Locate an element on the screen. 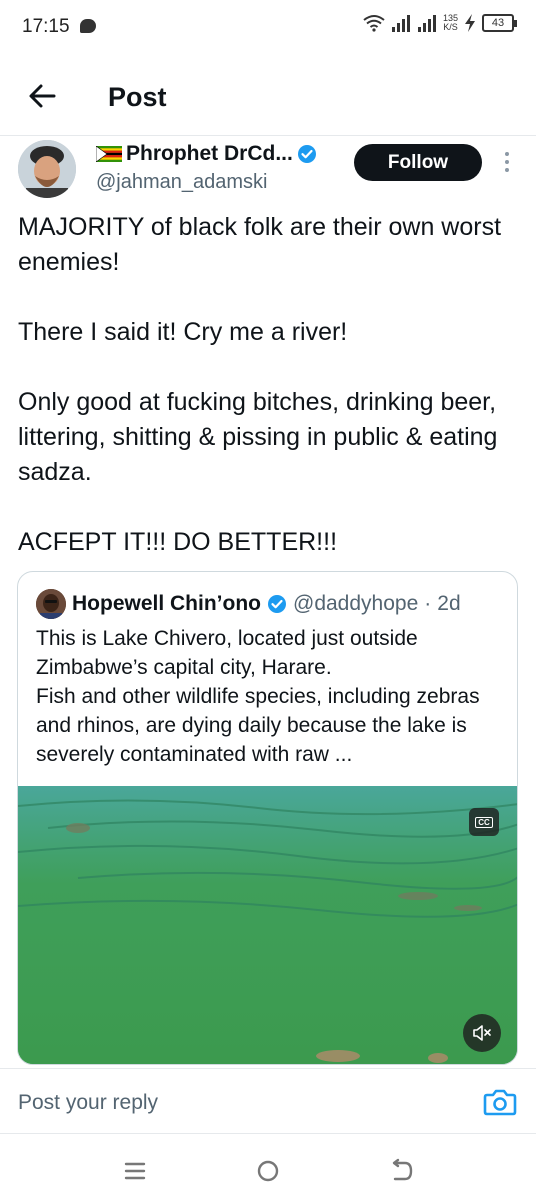 Image resolution: width=536 pixels, height=1200 pixels. zimbabwe-flag-icon is located at coordinates (109, 154).